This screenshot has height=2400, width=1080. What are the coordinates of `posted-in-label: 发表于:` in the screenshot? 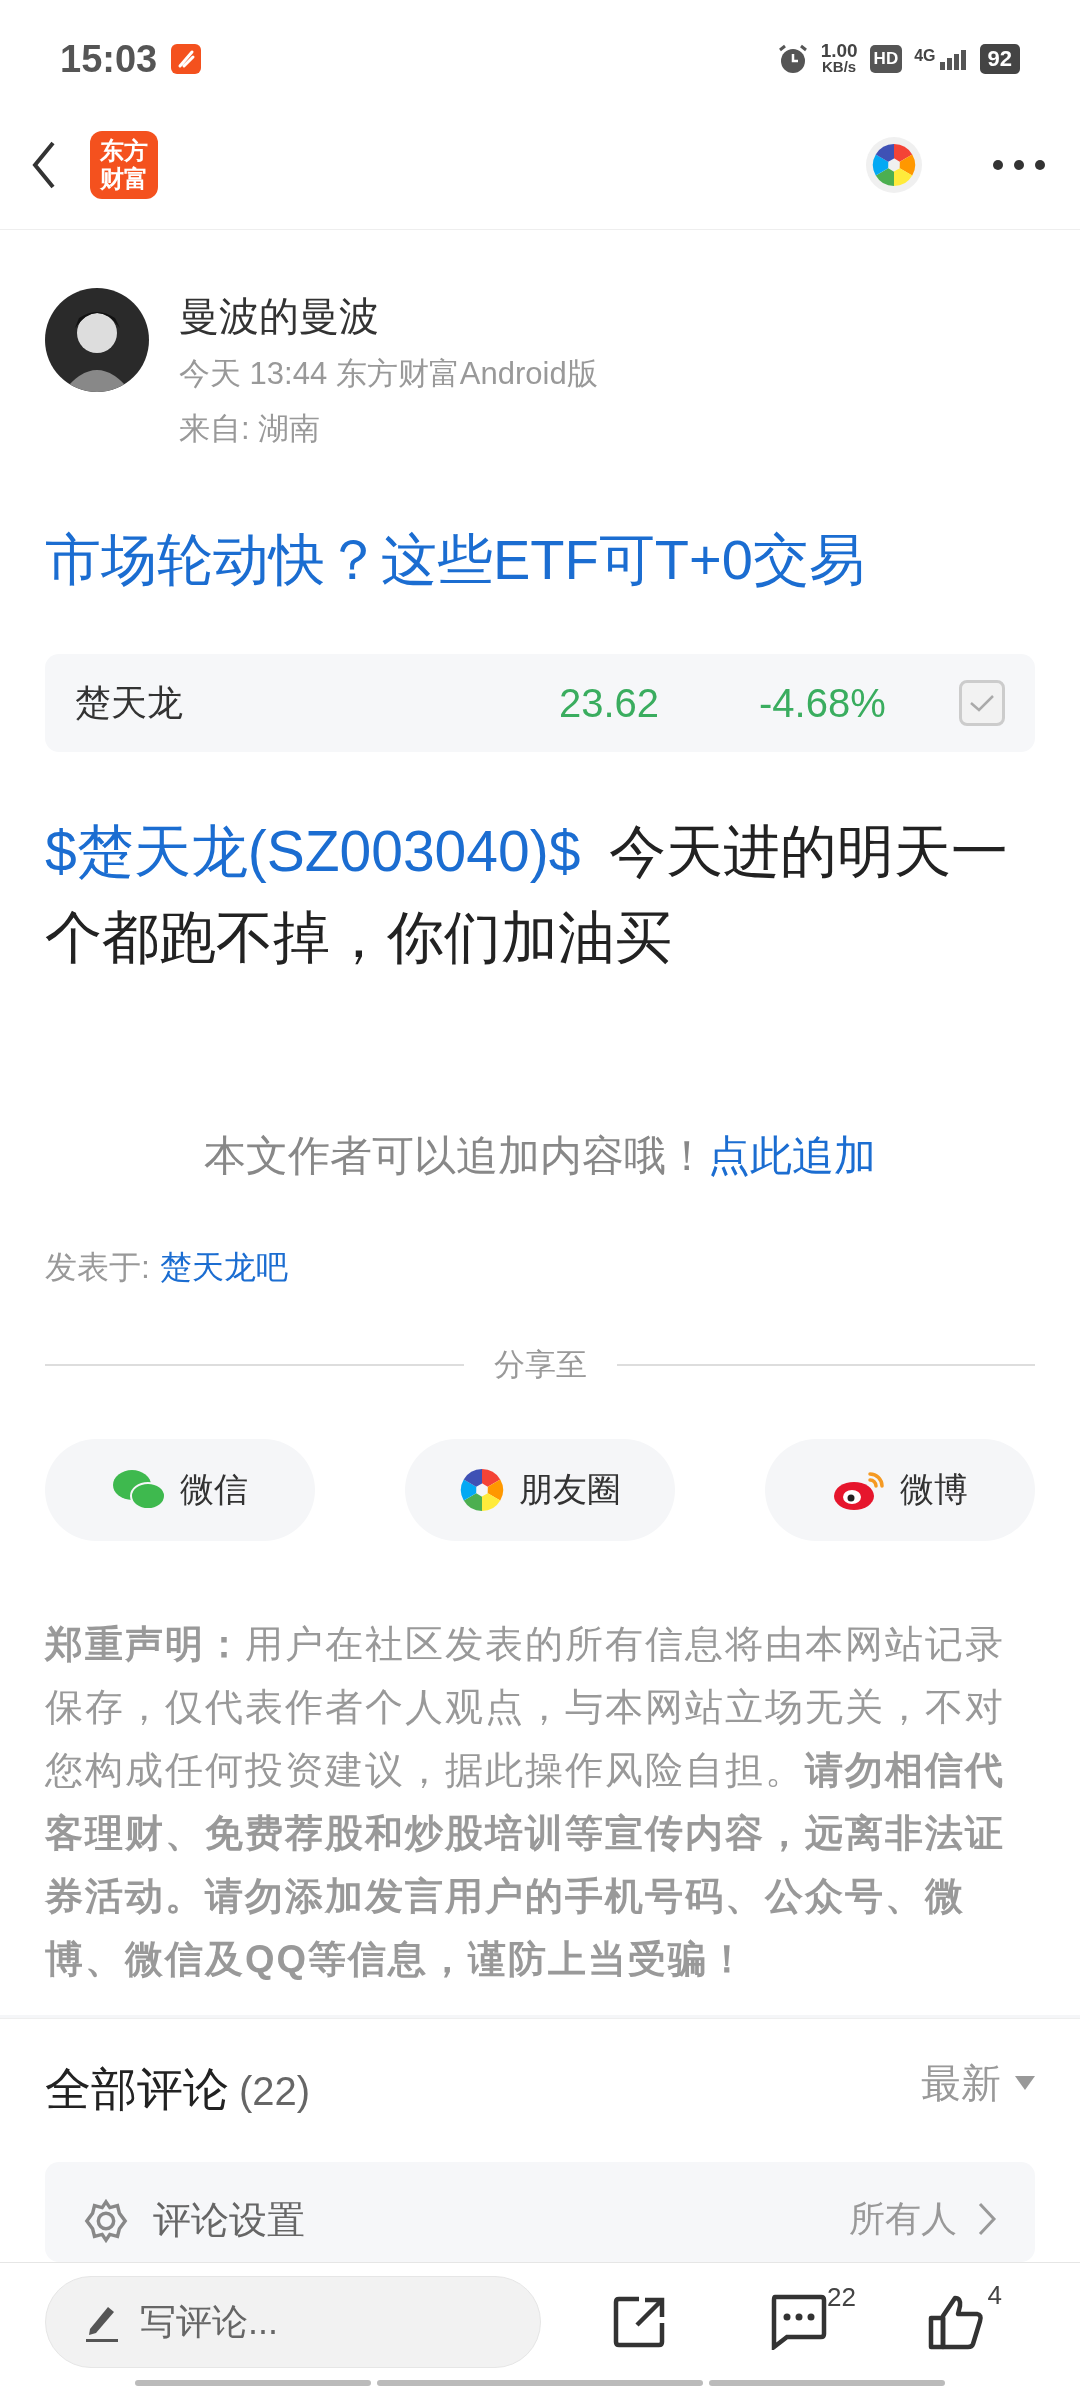 It's located at (97, 1267).